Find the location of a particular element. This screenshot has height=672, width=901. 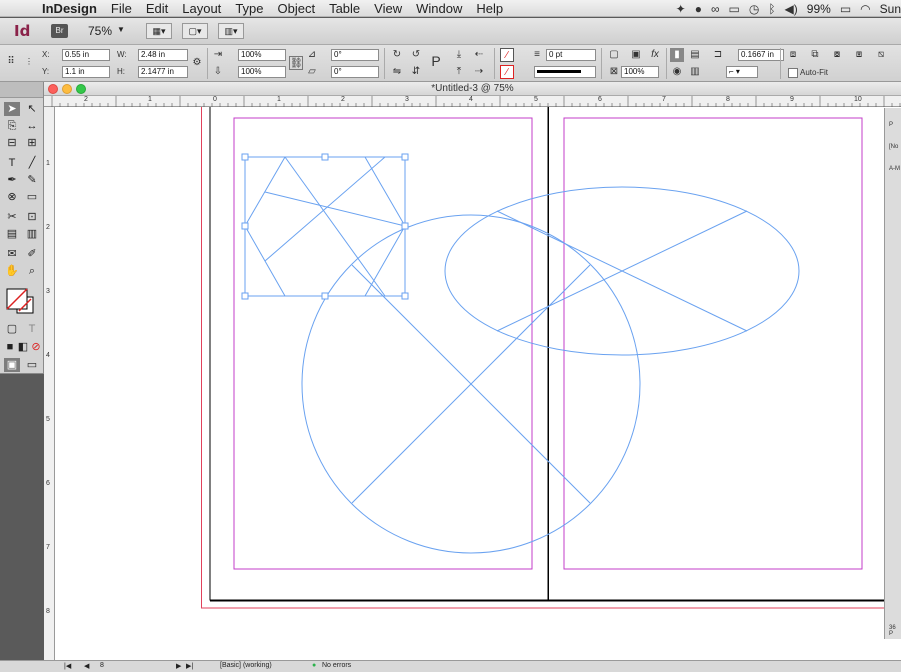

eyedropper-tool-icon: ✐ is located at coordinates (32, 254).